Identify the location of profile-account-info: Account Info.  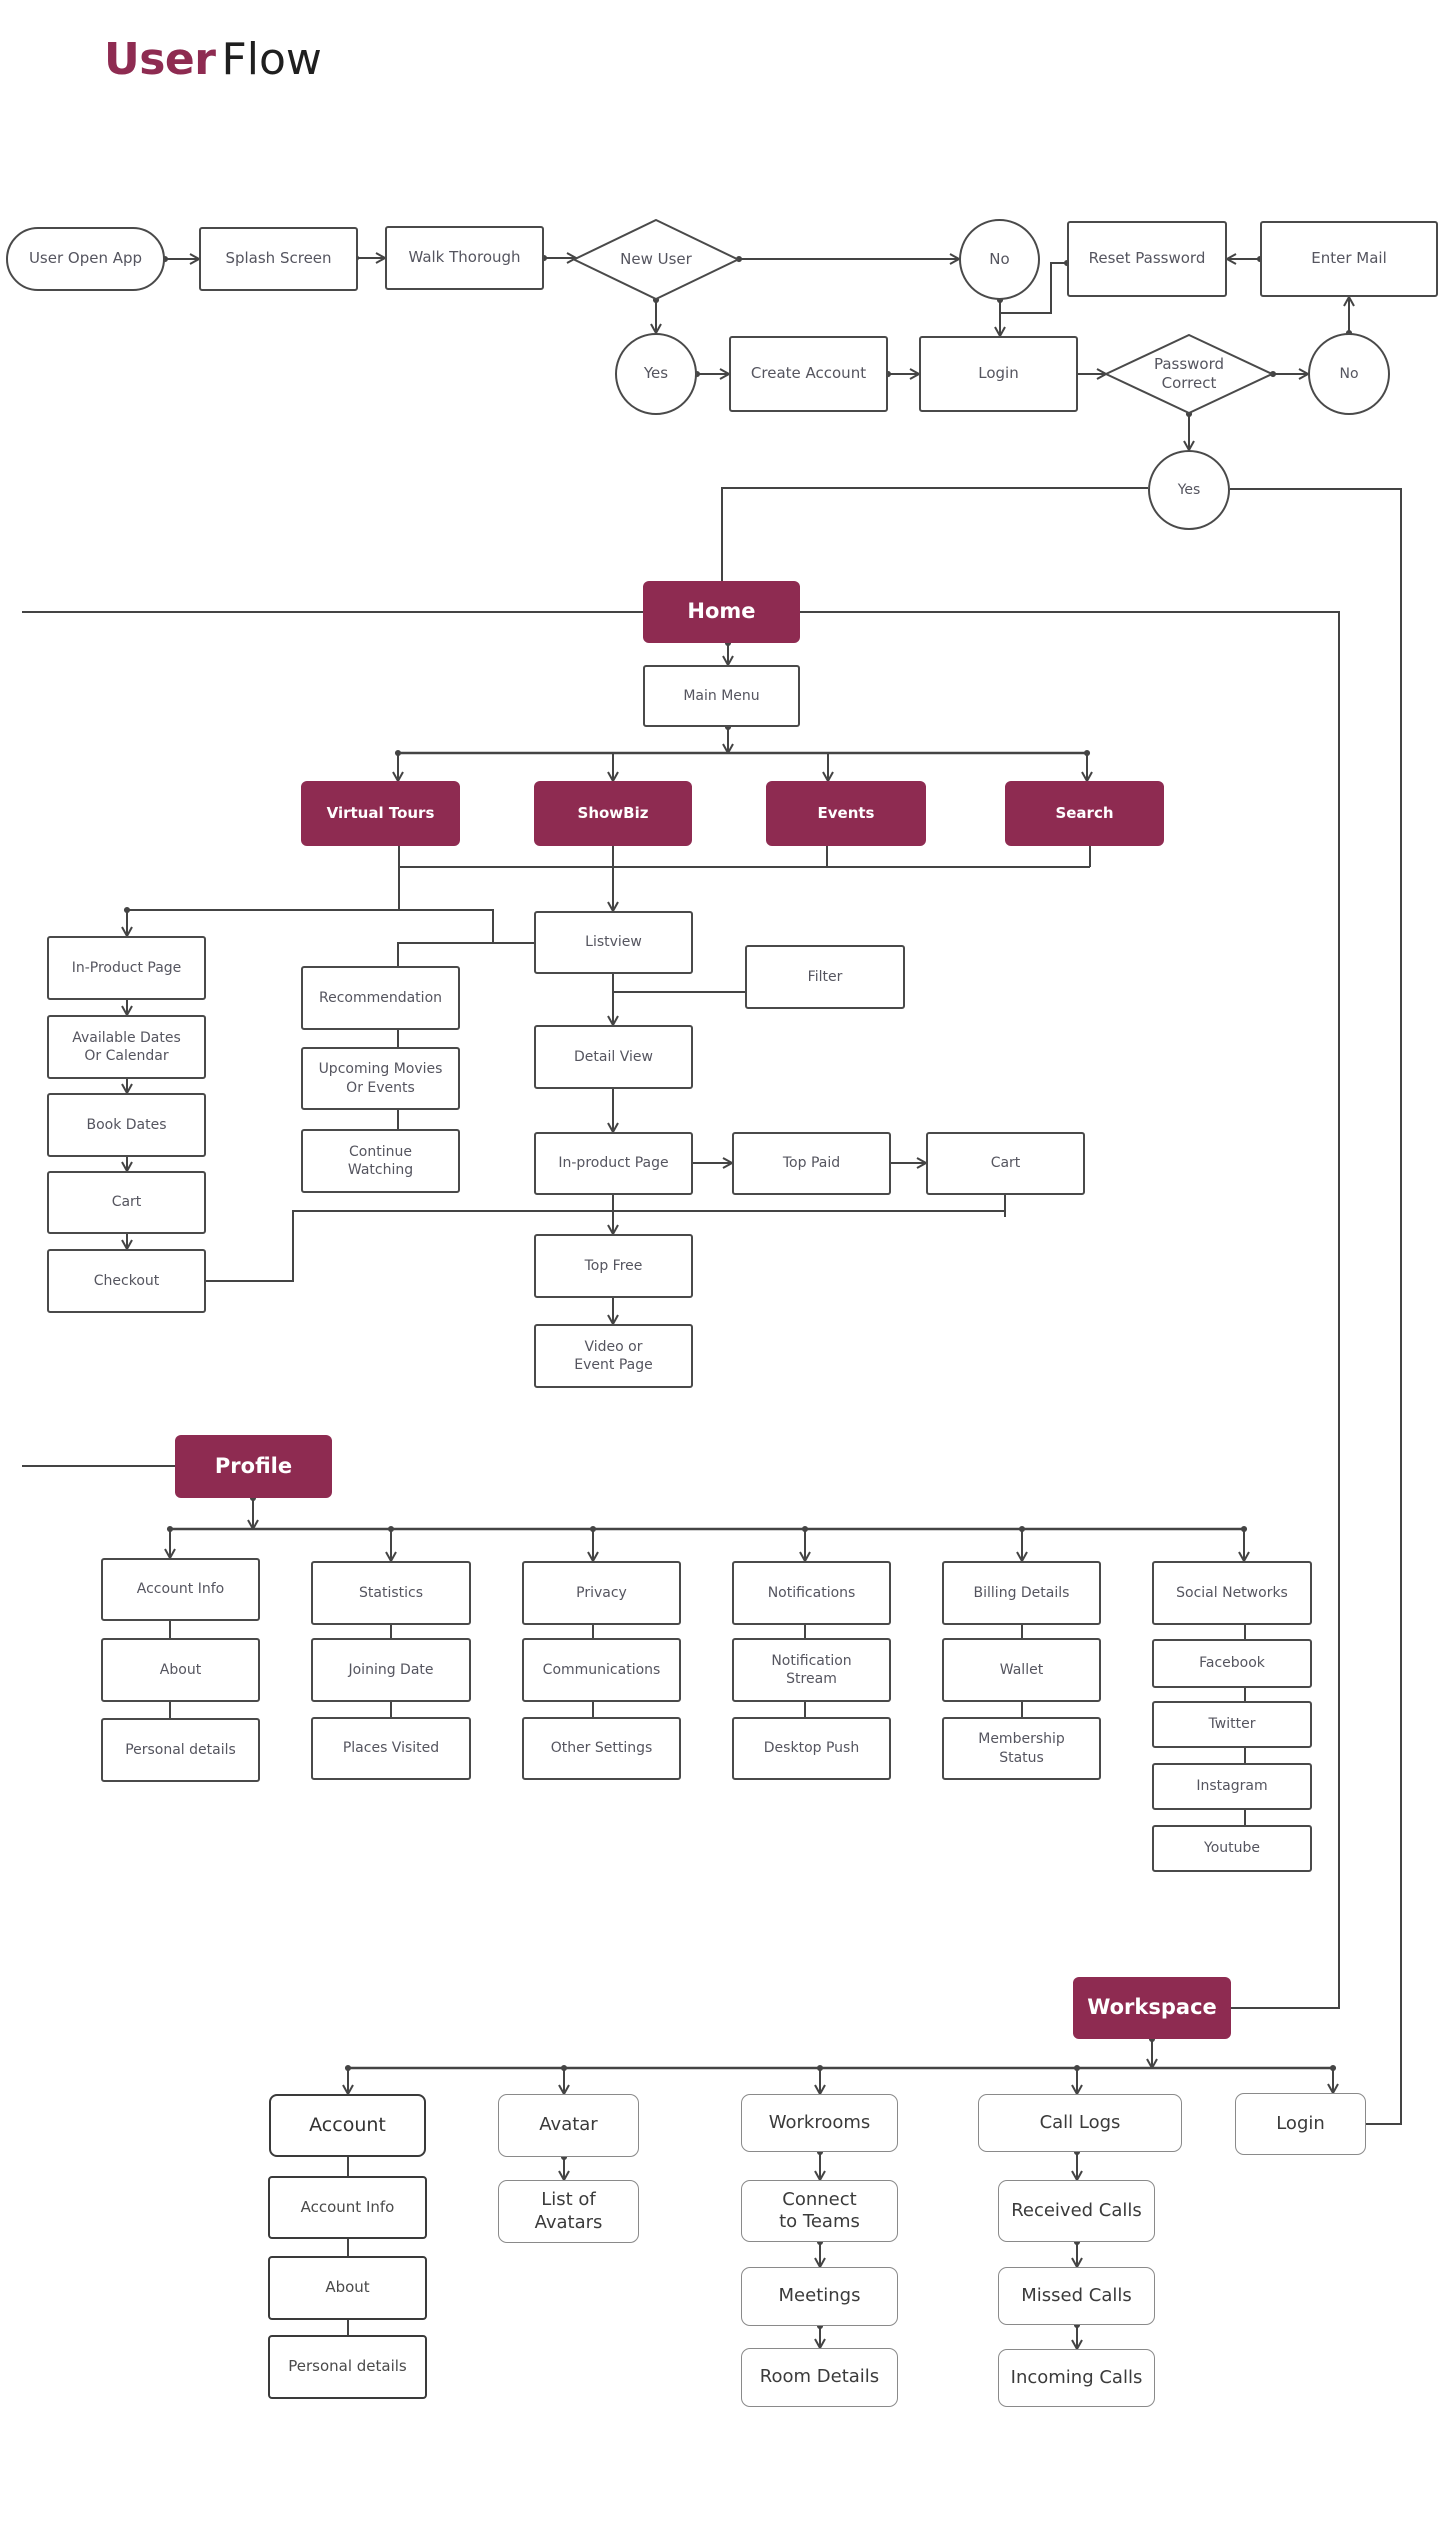
(180, 1589).